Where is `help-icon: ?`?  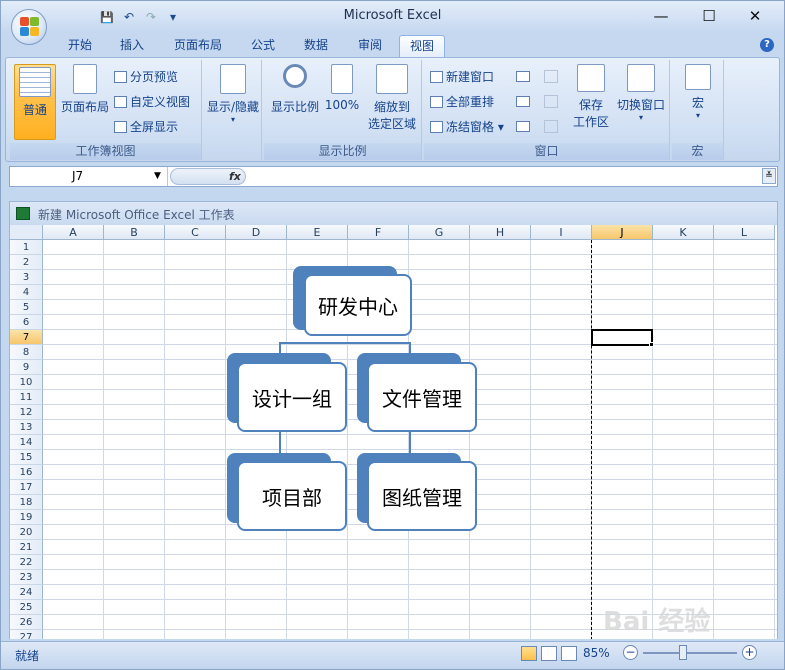 help-icon: ? is located at coordinates (767, 45).